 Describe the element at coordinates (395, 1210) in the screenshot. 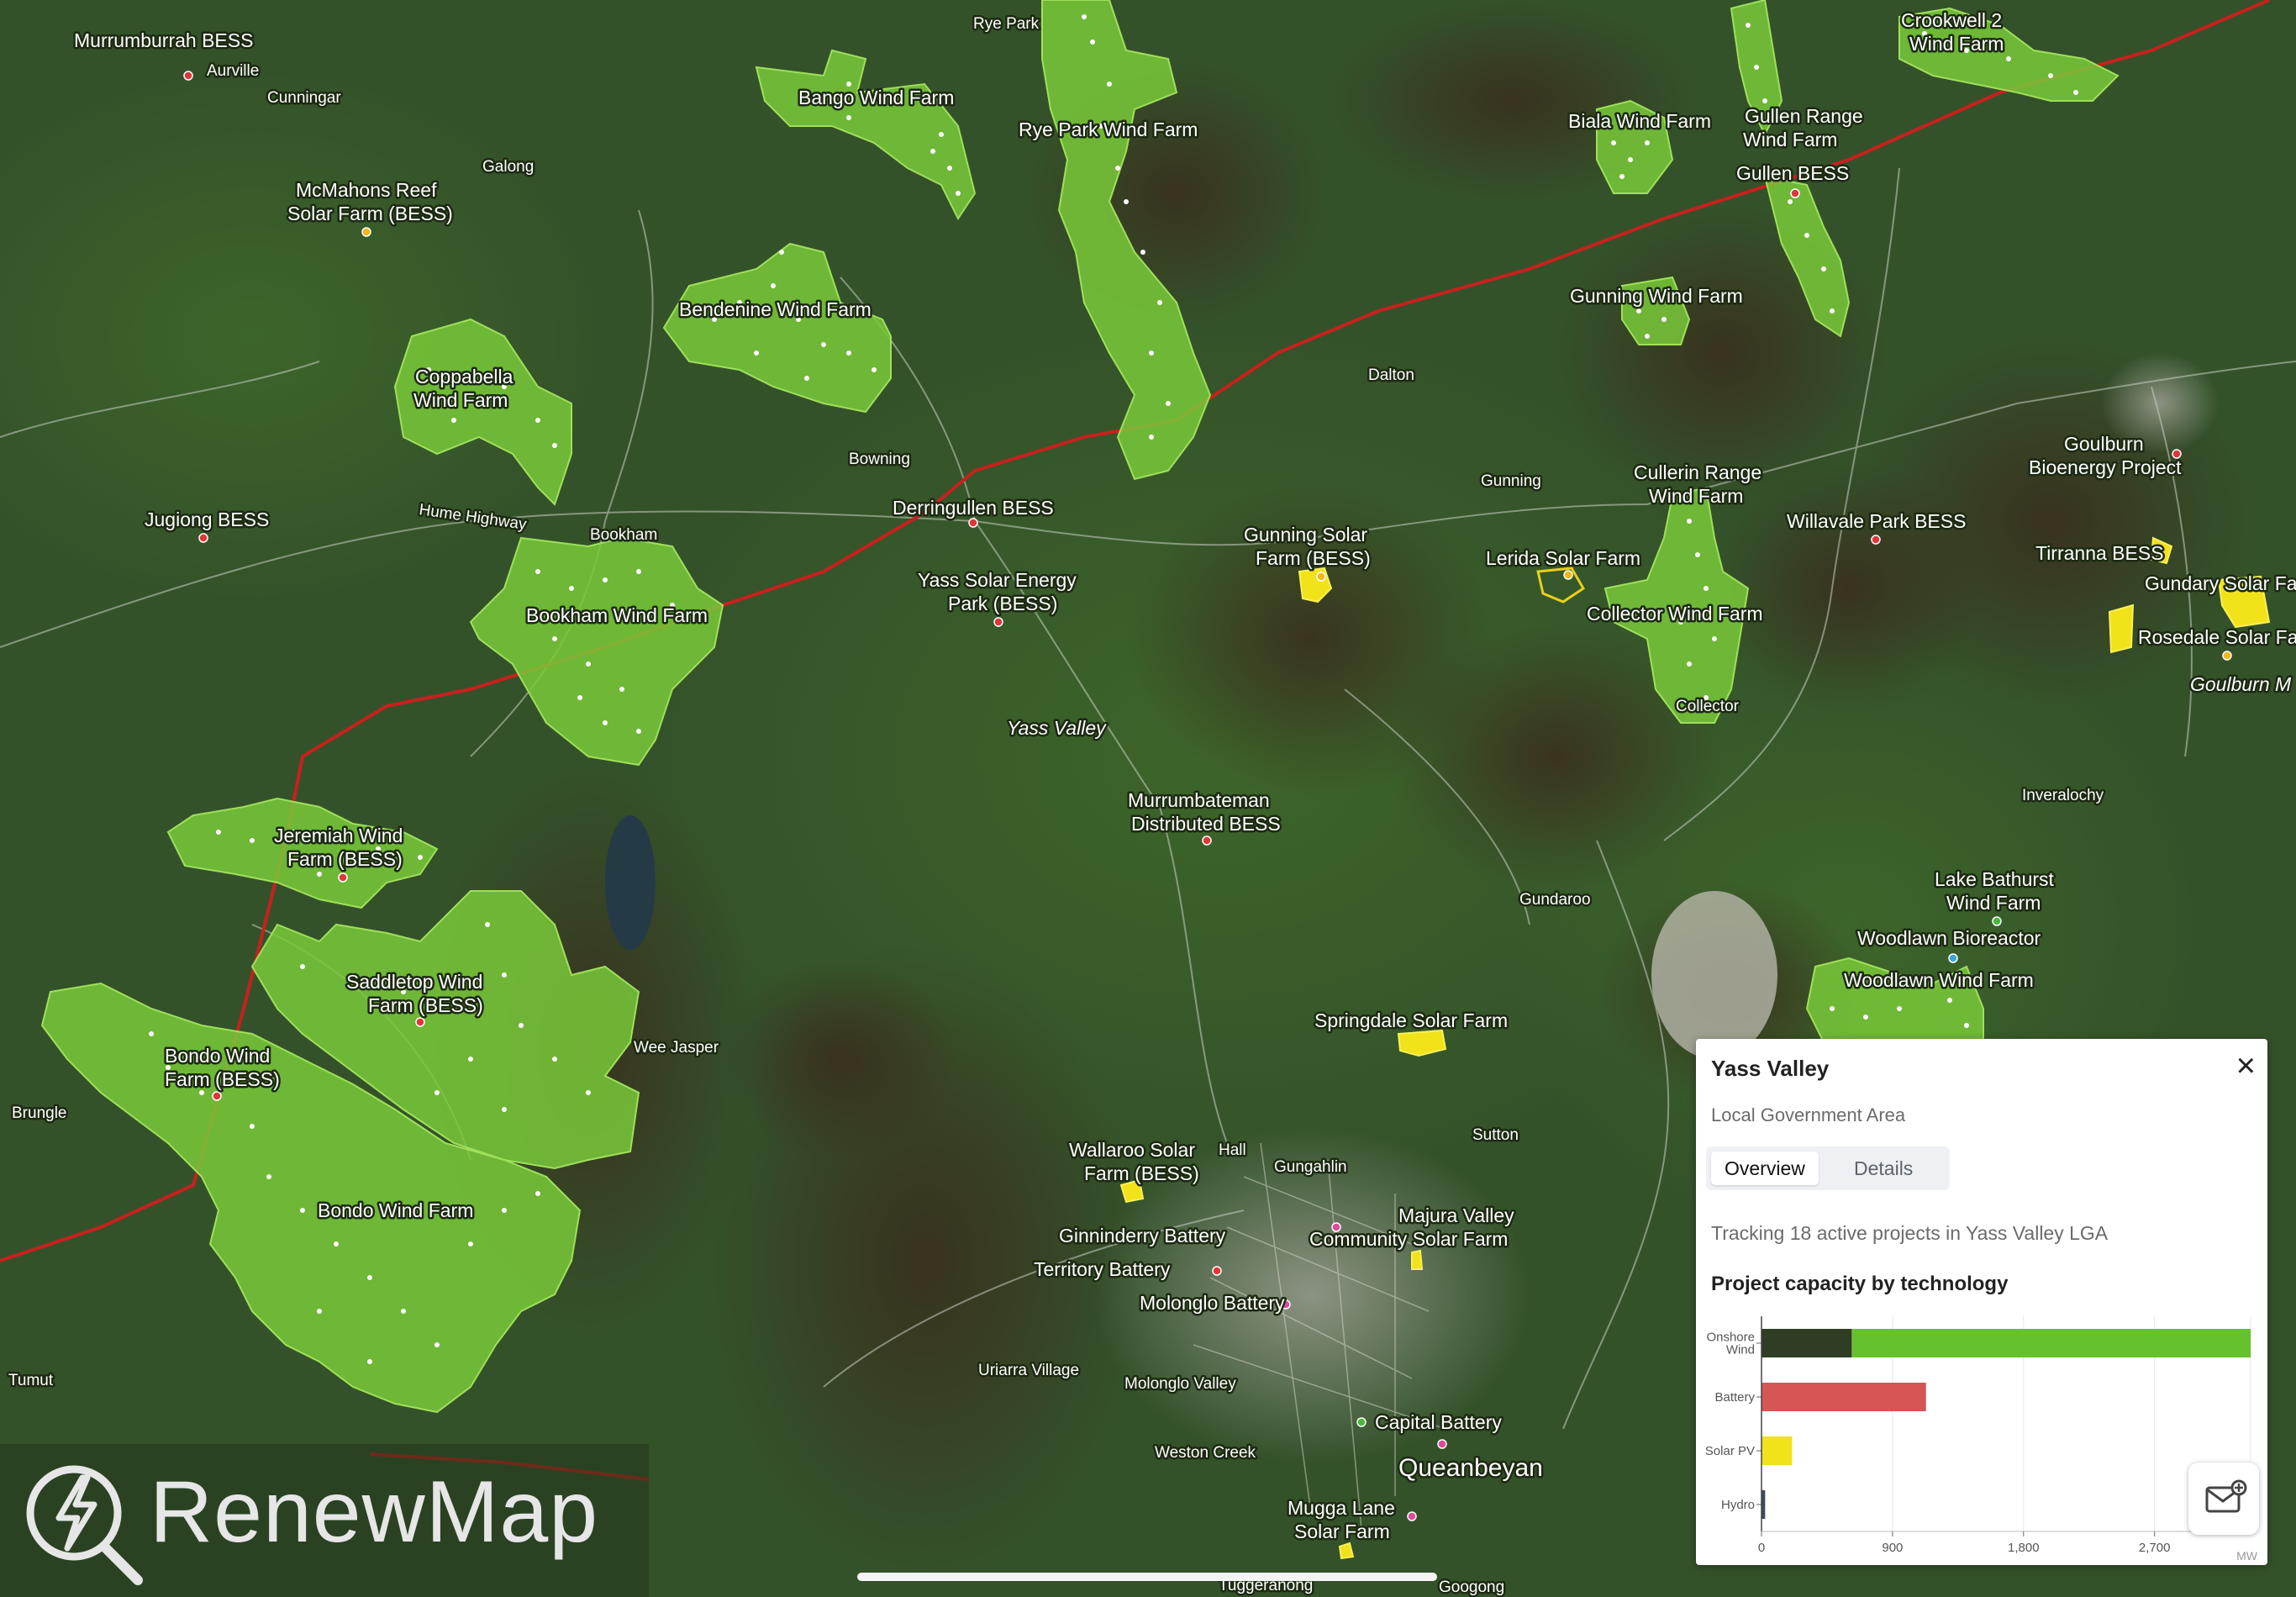

I see `map-label: Bondo Wind Farm` at that location.